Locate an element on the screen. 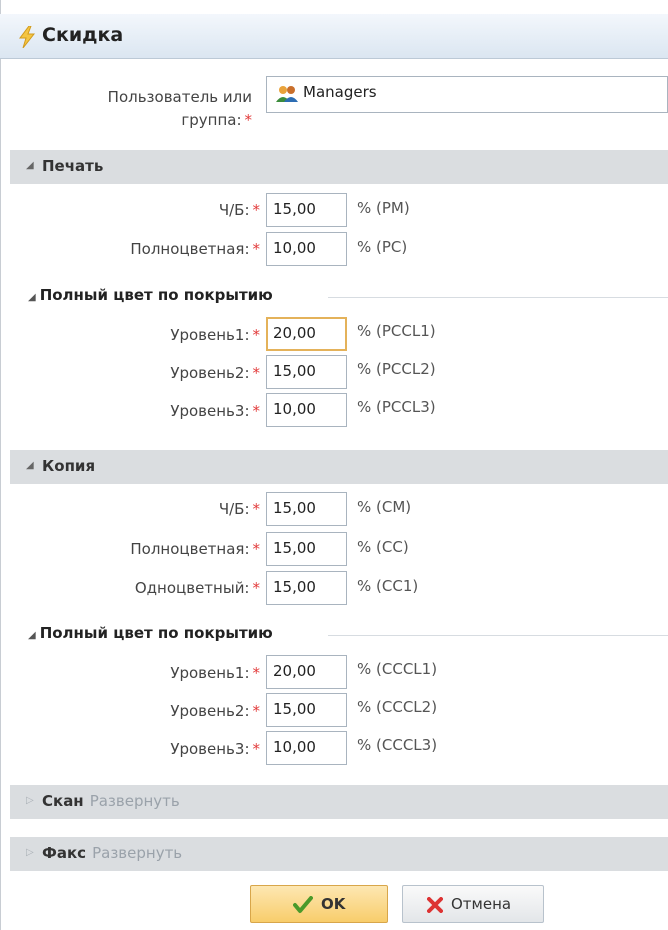 The height and width of the screenshot is (930, 668). cancel-button: Отмена is located at coordinates (473, 904).